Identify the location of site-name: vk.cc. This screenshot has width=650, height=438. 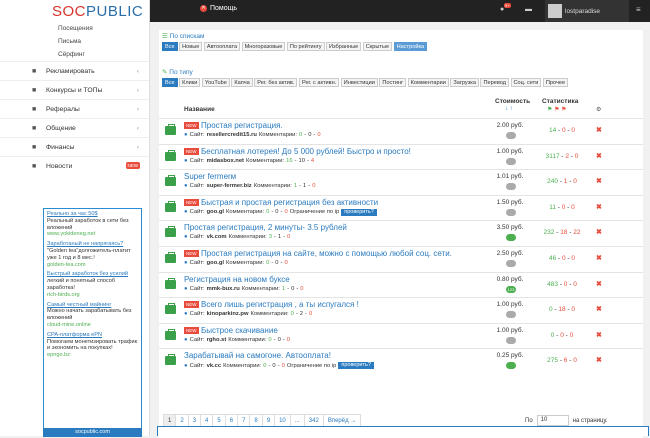
(214, 365).